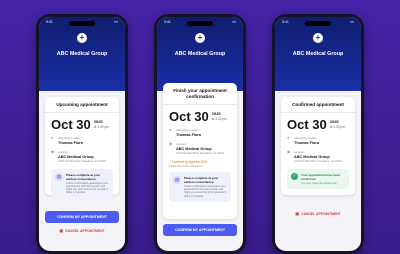 This screenshot has width=400, height=254. Describe the element at coordinates (200, 93) in the screenshot. I see `card-title: Finish your appointment confirmation` at that location.